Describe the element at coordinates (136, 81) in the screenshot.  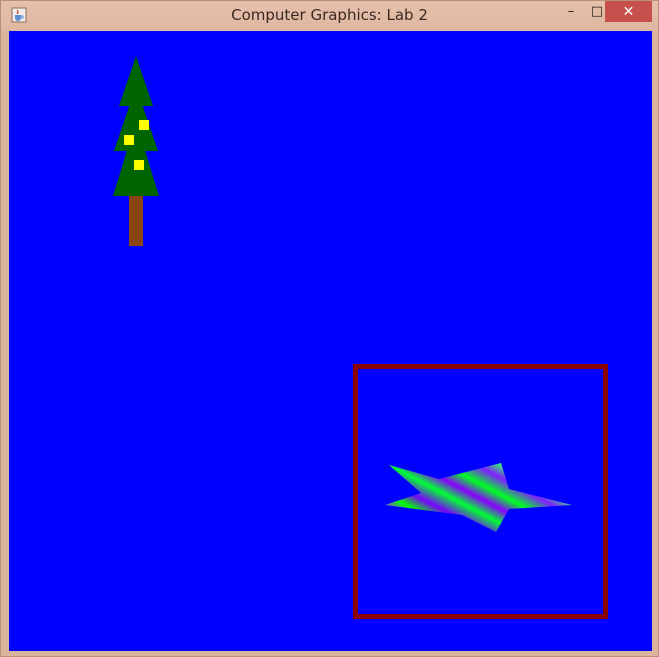
I see `tree-tier-top` at that location.